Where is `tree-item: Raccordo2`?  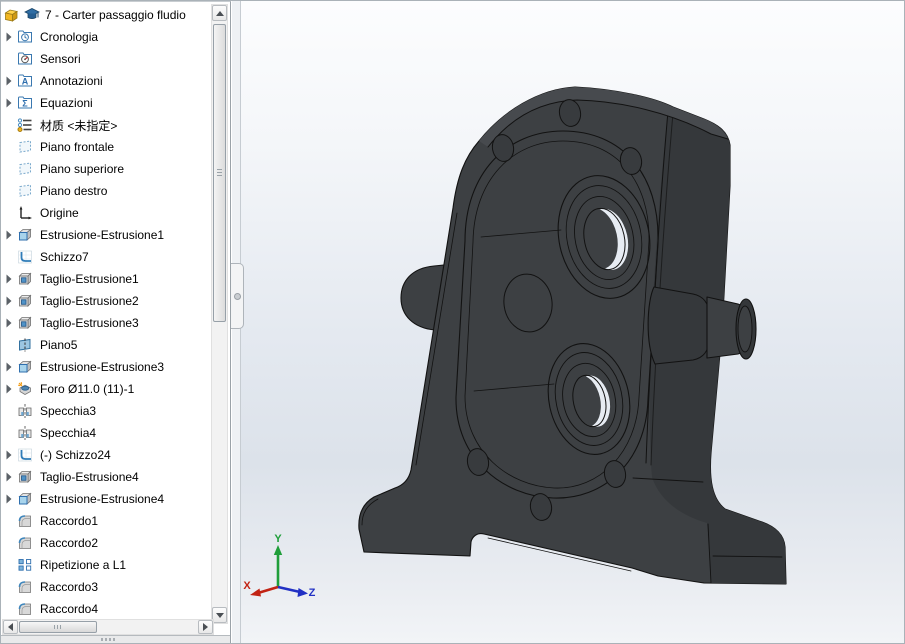
tree-item: Raccordo2 is located at coordinates (105, 543).